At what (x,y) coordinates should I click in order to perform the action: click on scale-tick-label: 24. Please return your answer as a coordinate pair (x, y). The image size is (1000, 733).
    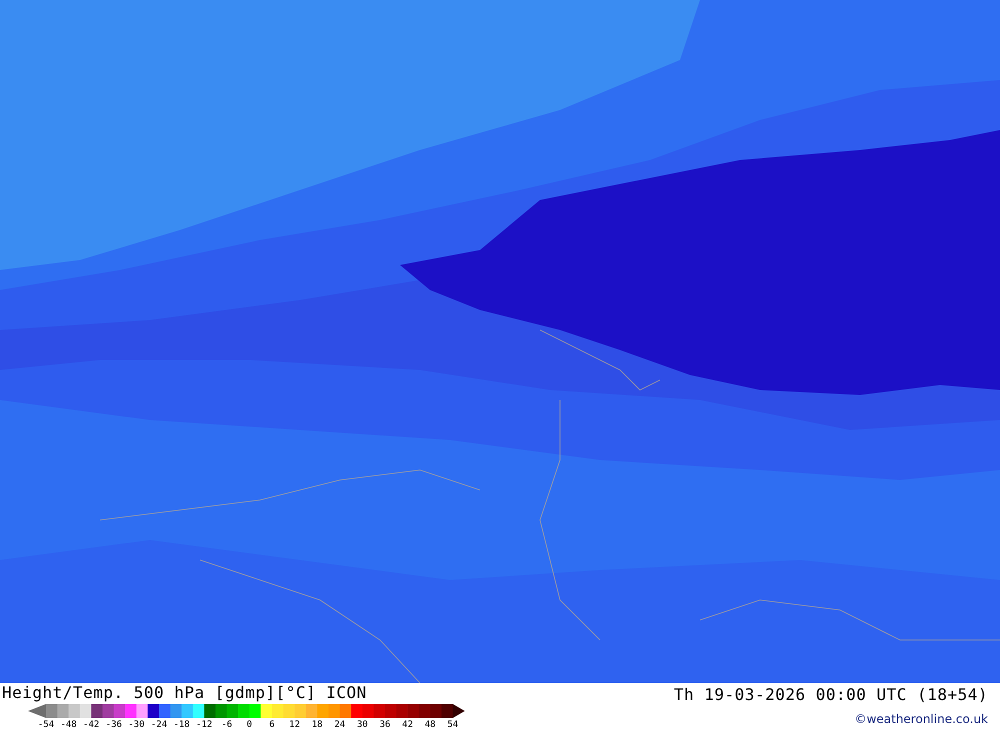
    Looking at the image, I should click on (340, 725).